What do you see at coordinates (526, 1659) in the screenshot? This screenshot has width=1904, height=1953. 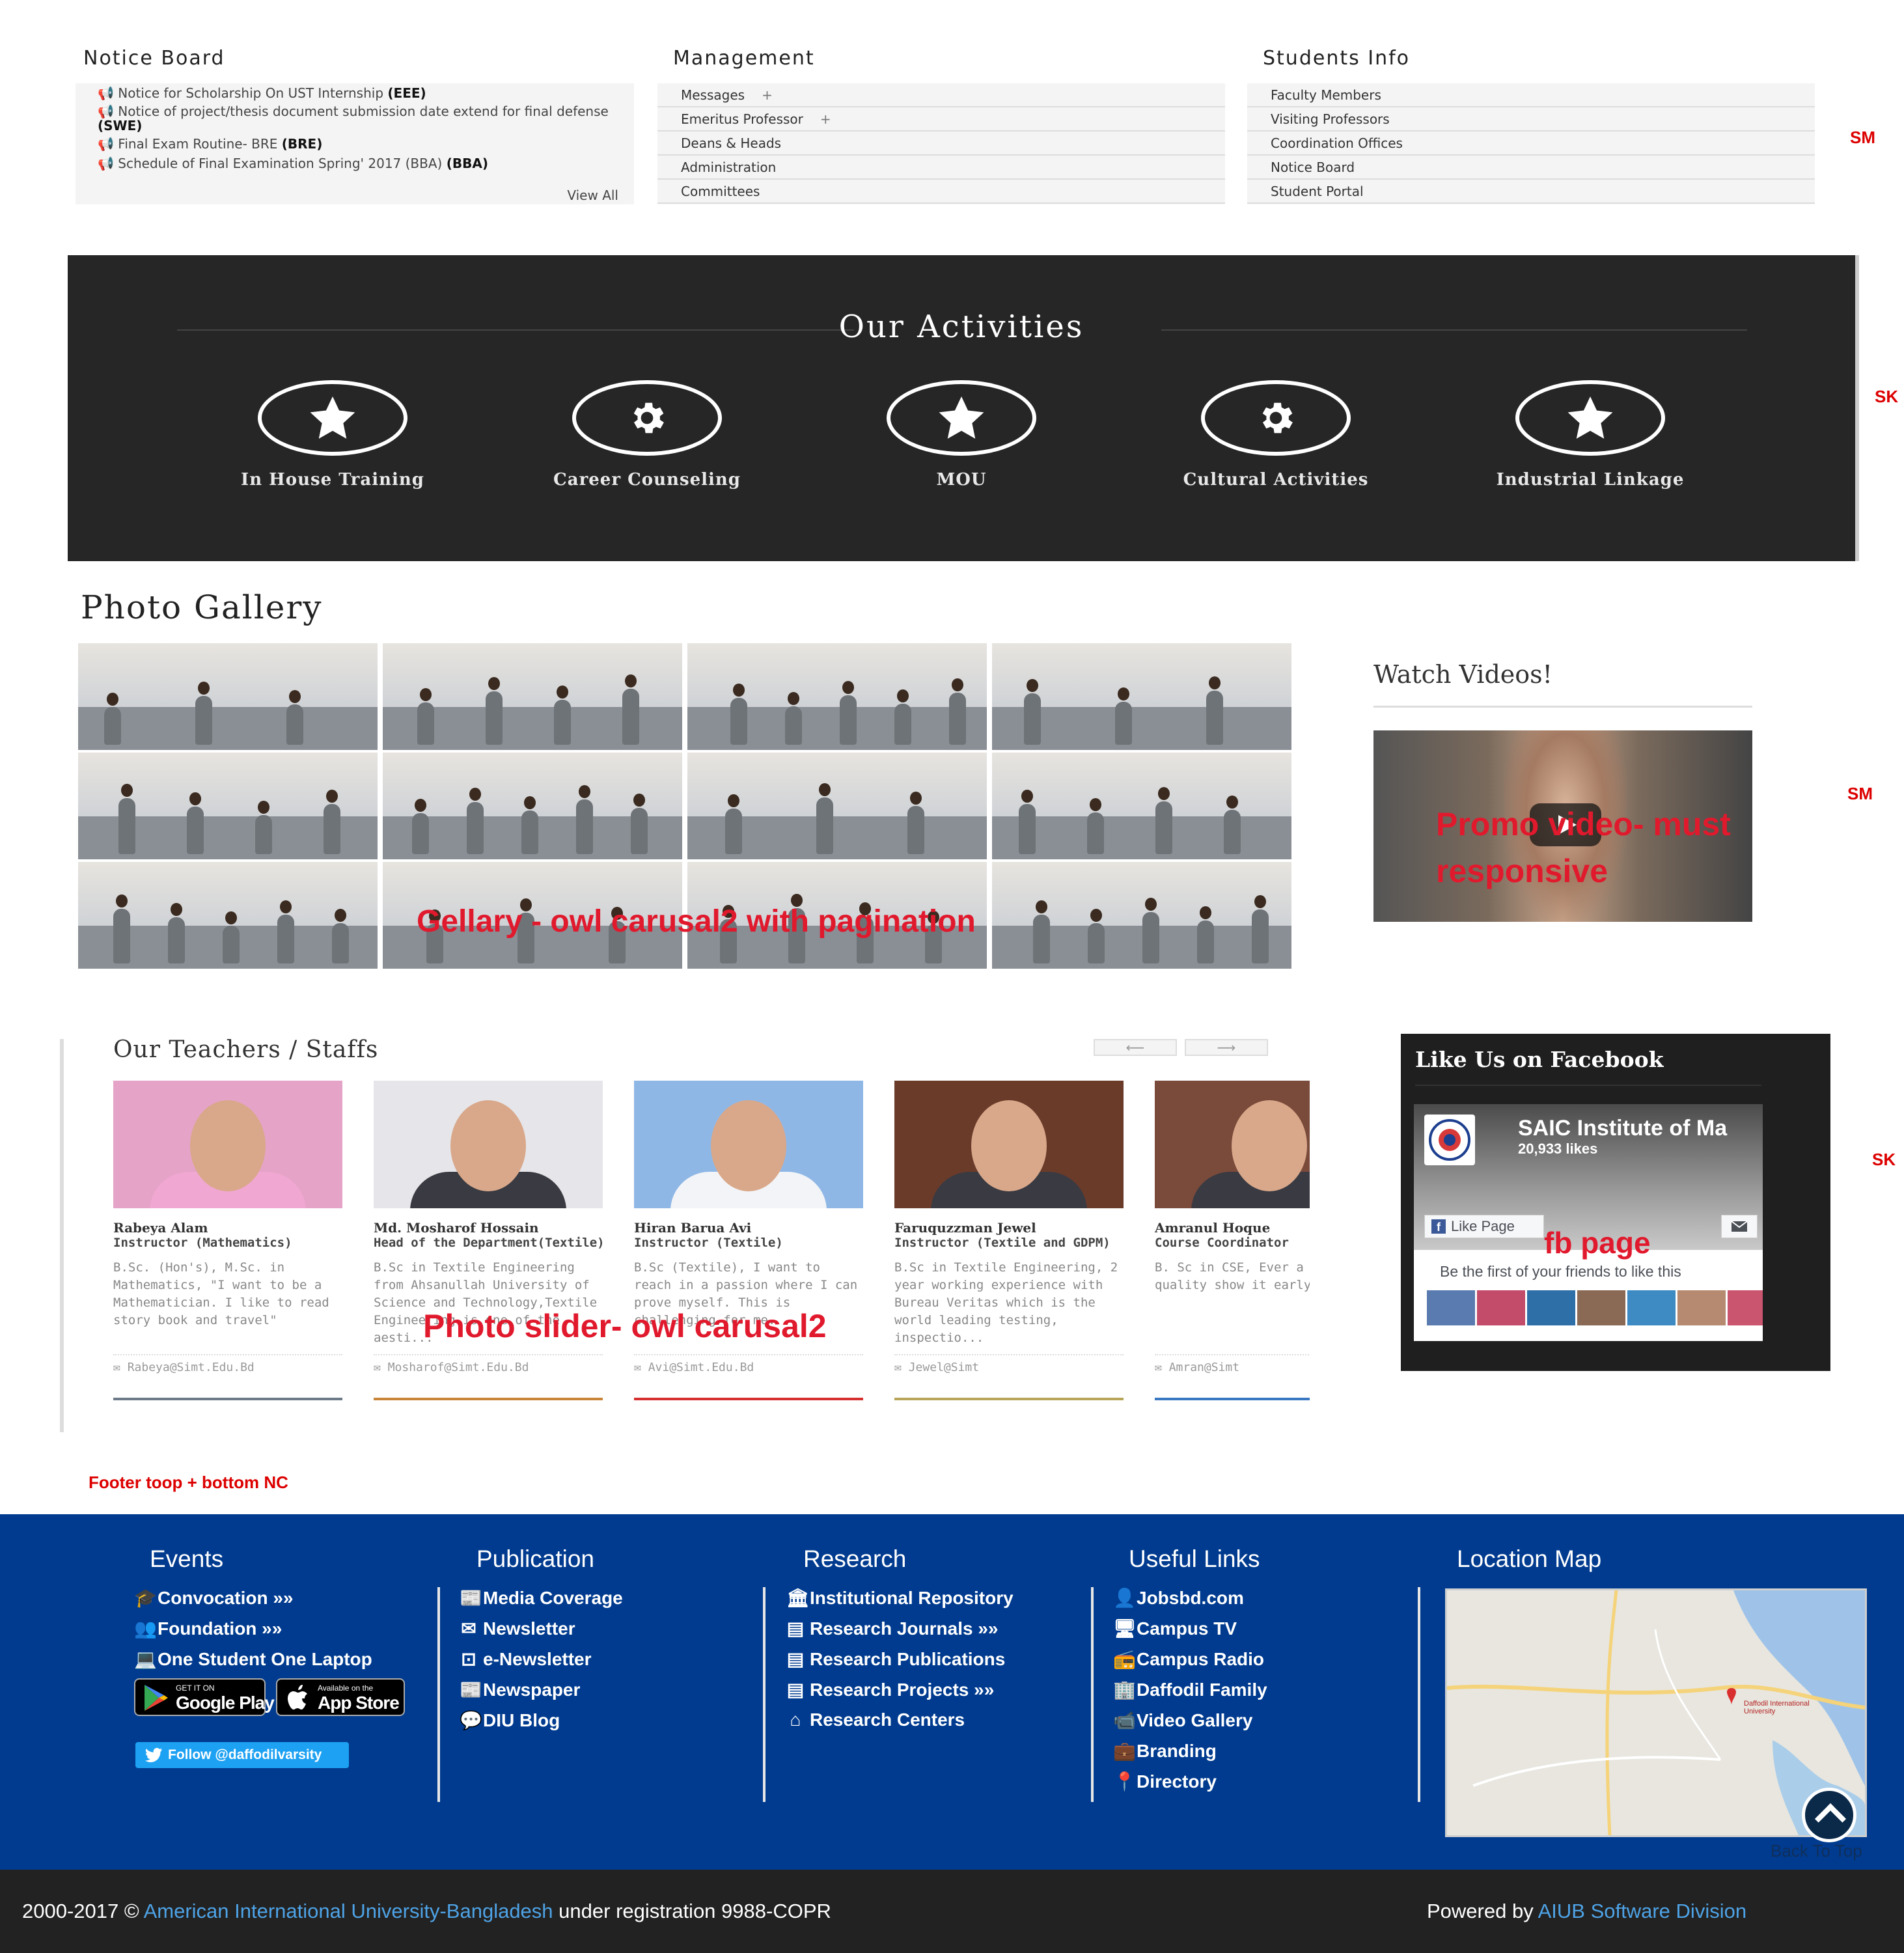 I see `footer-link: ⊡ e-Newsletter` at bounding box center [526, 1659].